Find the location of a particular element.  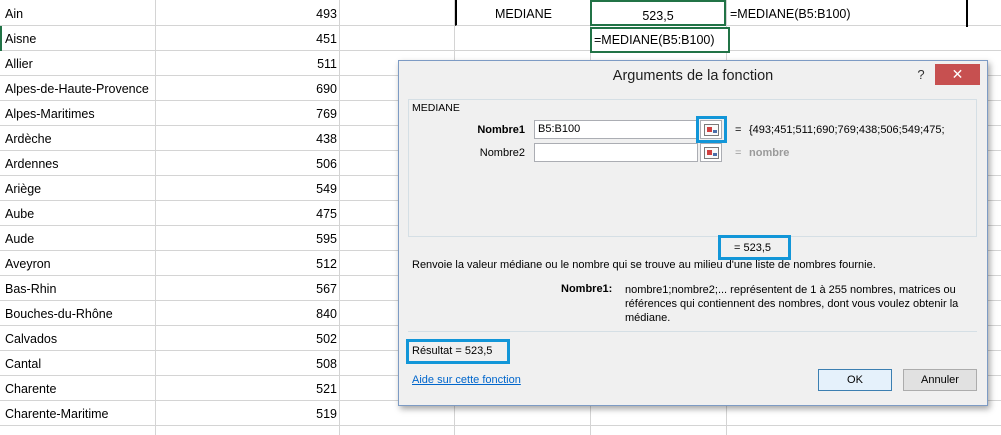

dialog-title: Arguments de la fonction is located at coordinates (693, 76).